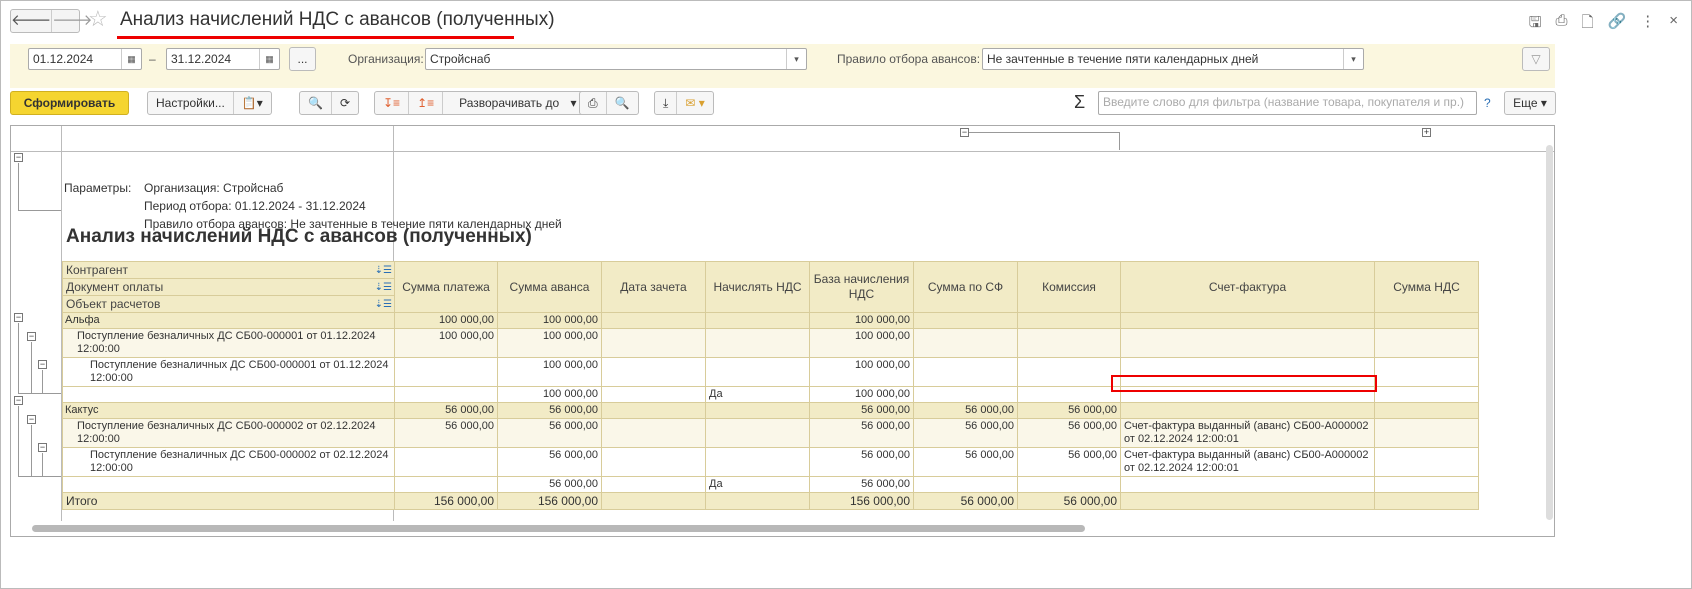 The image size is (1692, 589). I want to click on rule-label: Правило отбора авансов:, so click(909, 59).